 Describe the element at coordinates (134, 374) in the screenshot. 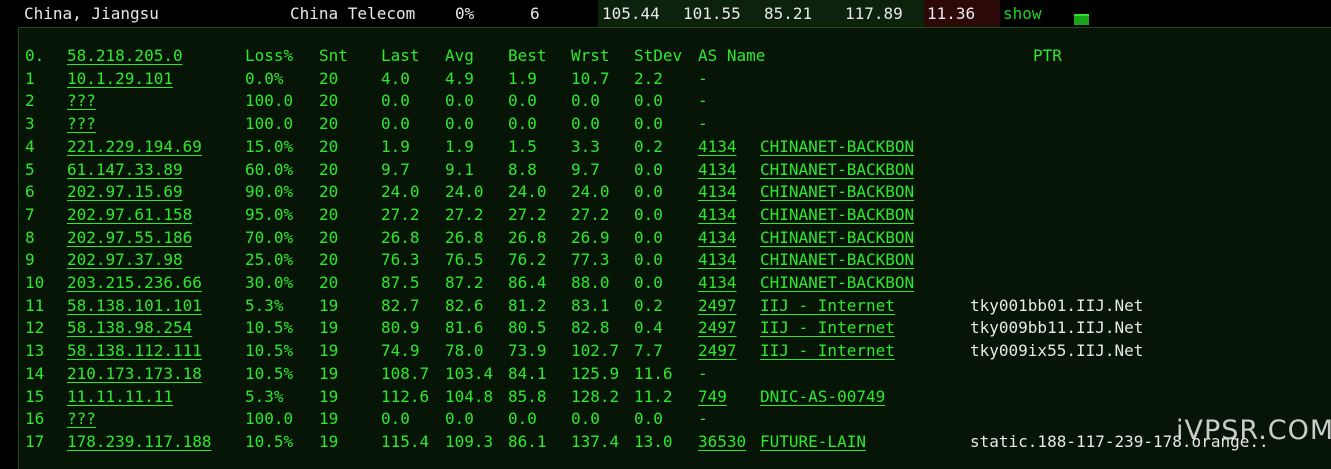

I see `hop-ip: 210.173.173.18` at that location.